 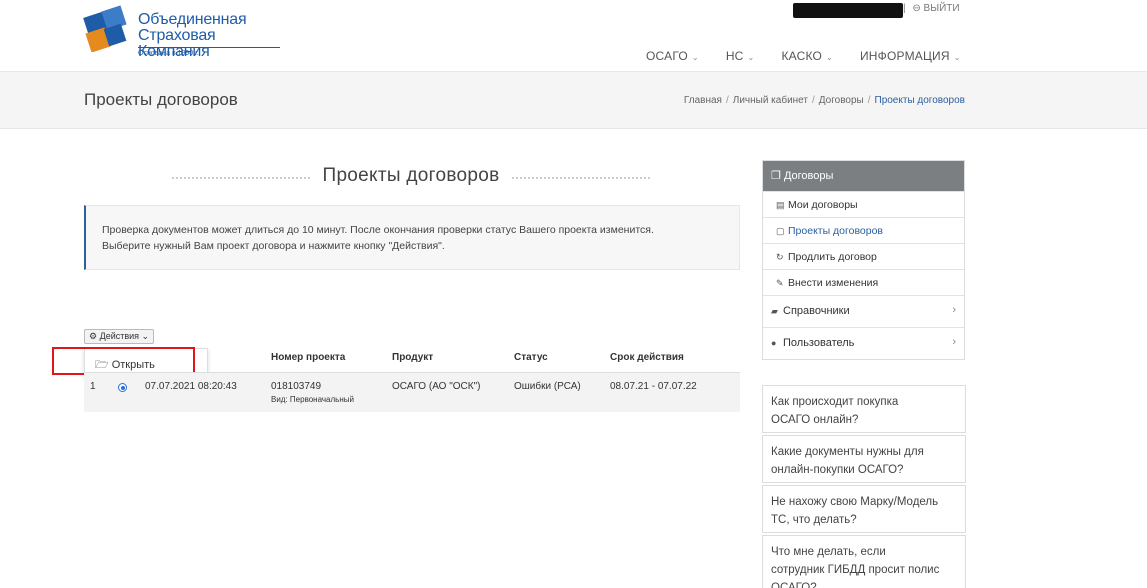 I want to click on sidebar-item-references: ▰ Справочники ›, so click(x=863, y=311).